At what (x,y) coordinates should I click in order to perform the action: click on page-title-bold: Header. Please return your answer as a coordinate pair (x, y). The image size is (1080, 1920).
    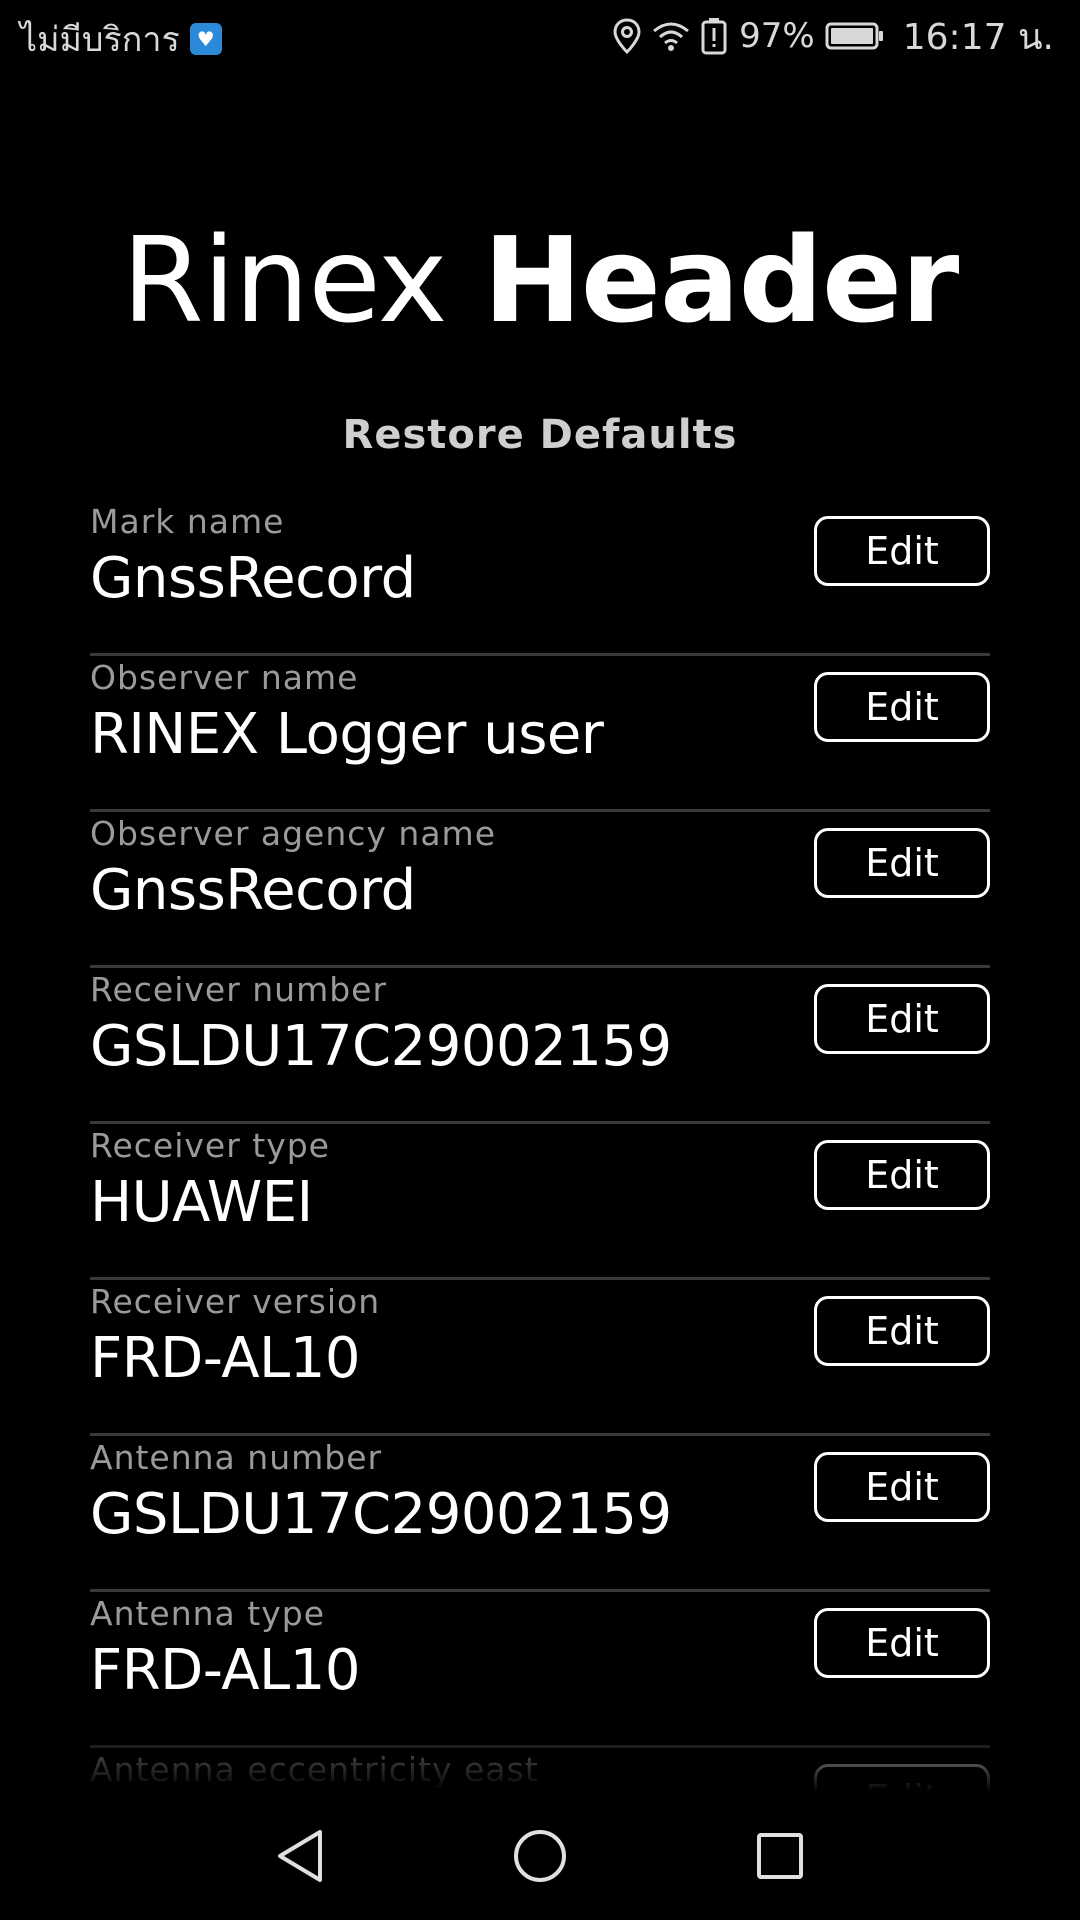
    Looking at the image, I should click on (721, 280).